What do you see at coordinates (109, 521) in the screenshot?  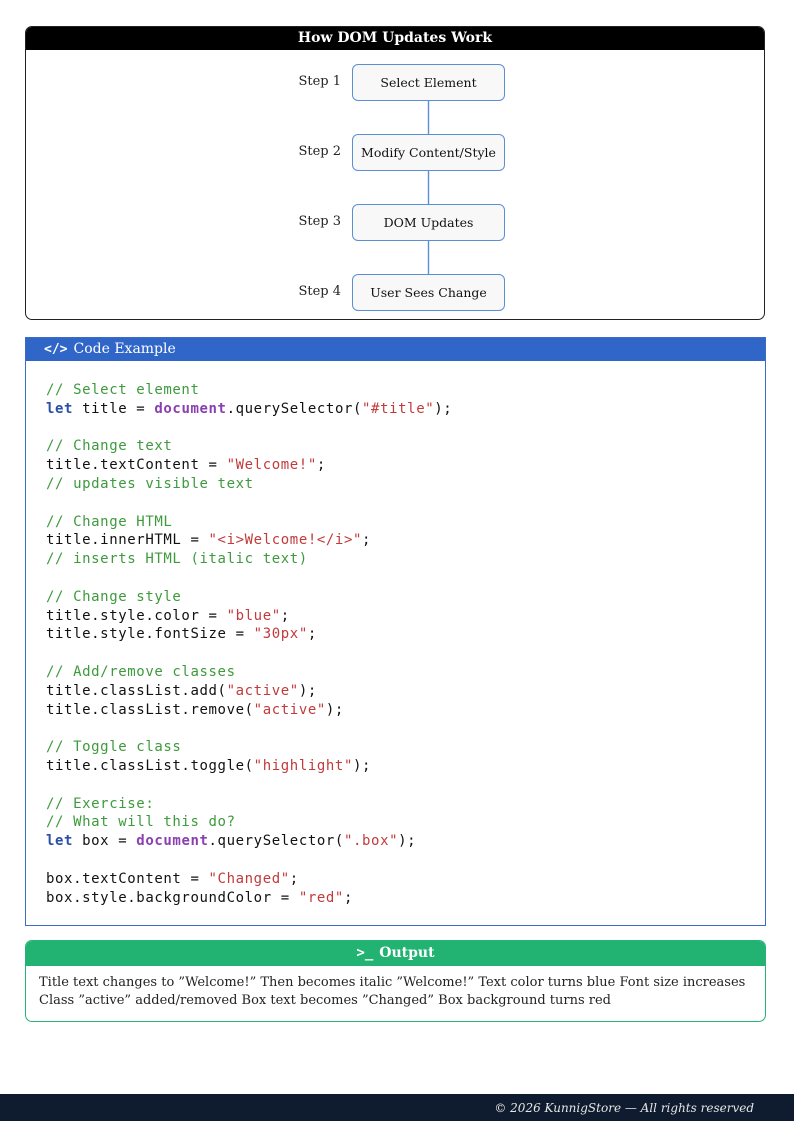 I see `code-token-comment: // Change HTML` at bounding box center [109, 521].